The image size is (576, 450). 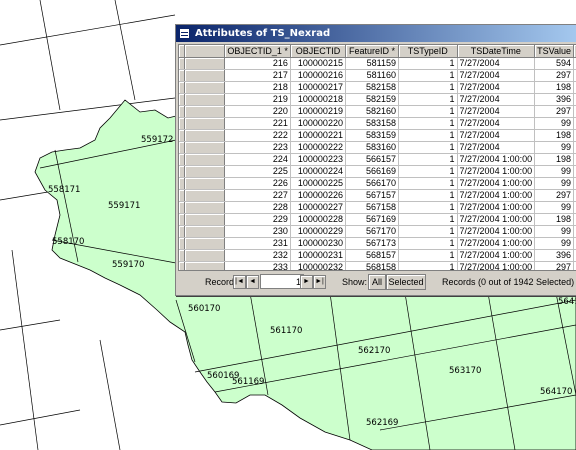 I want to click on table-cell: 581159, so click(x=372, y=63).